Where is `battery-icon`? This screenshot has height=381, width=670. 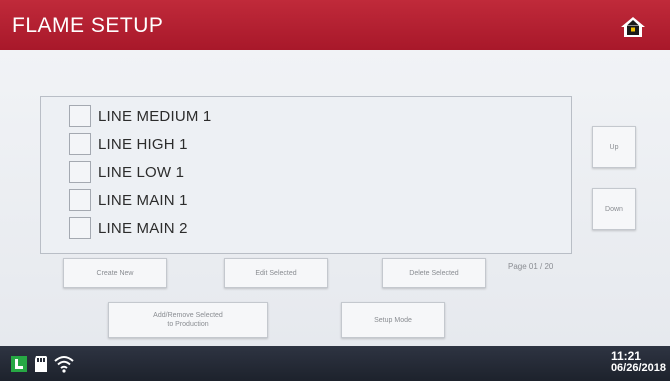 battery-icon is located at coordinates (19, 364).